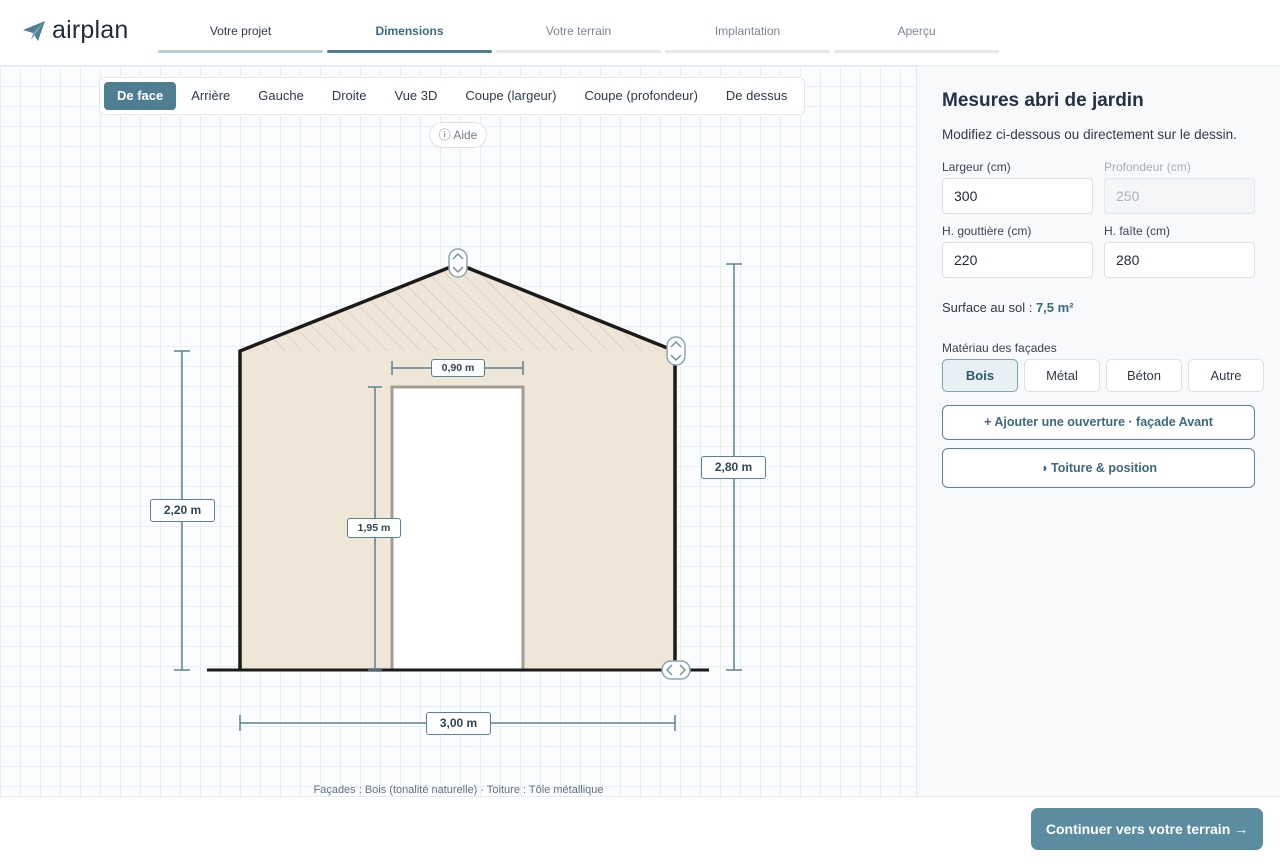 The width and height of the screenshot is (1280, 859). I want to click on step-label: Aperçu, so click(916, 31).